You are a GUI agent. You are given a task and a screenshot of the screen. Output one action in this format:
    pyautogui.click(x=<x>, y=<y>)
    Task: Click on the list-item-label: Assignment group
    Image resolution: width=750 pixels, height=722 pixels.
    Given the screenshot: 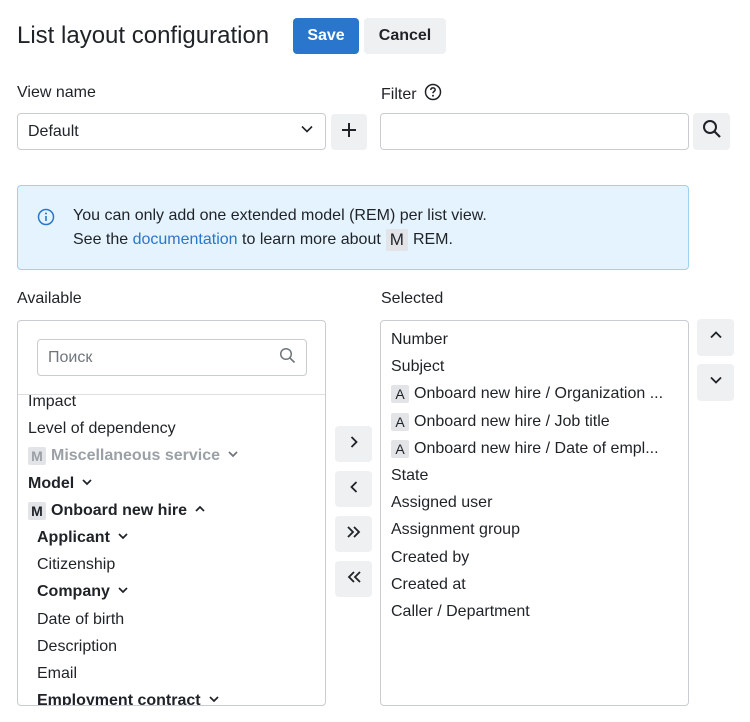 What is the action you would take?
    pyautogui.click(x=455, y=530)
    